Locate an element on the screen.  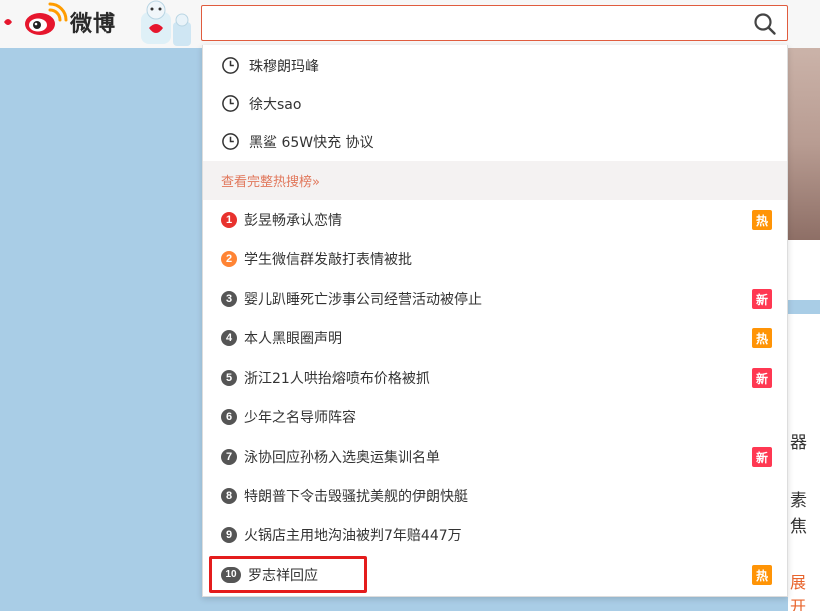
weibo-logo: 微博 is located at coordinates (67, 23).